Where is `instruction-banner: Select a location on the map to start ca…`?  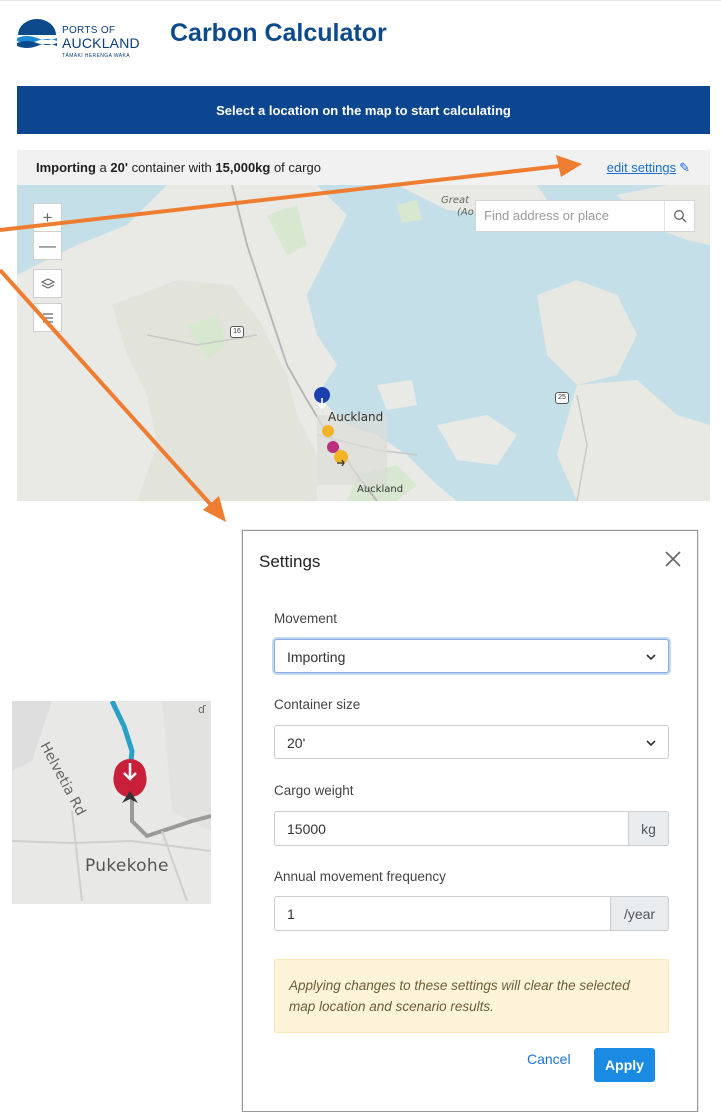 instruction-banner: Select a location on the map to start ca… is located at coordinates (363, 110).